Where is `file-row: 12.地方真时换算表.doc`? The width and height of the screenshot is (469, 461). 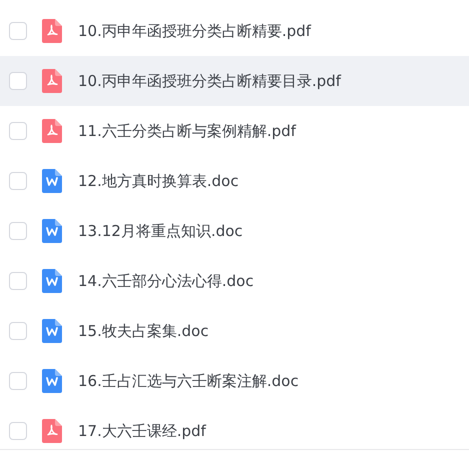 file-row: 12.地方真时换算表.doc is located at coordinates (234, 181).